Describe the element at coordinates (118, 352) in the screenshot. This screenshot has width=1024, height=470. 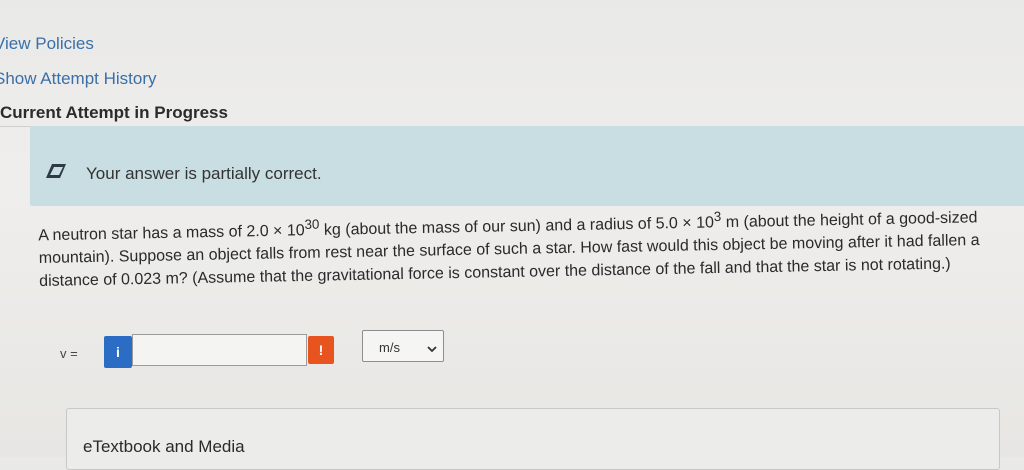
I see `info-icon: i` at that location.